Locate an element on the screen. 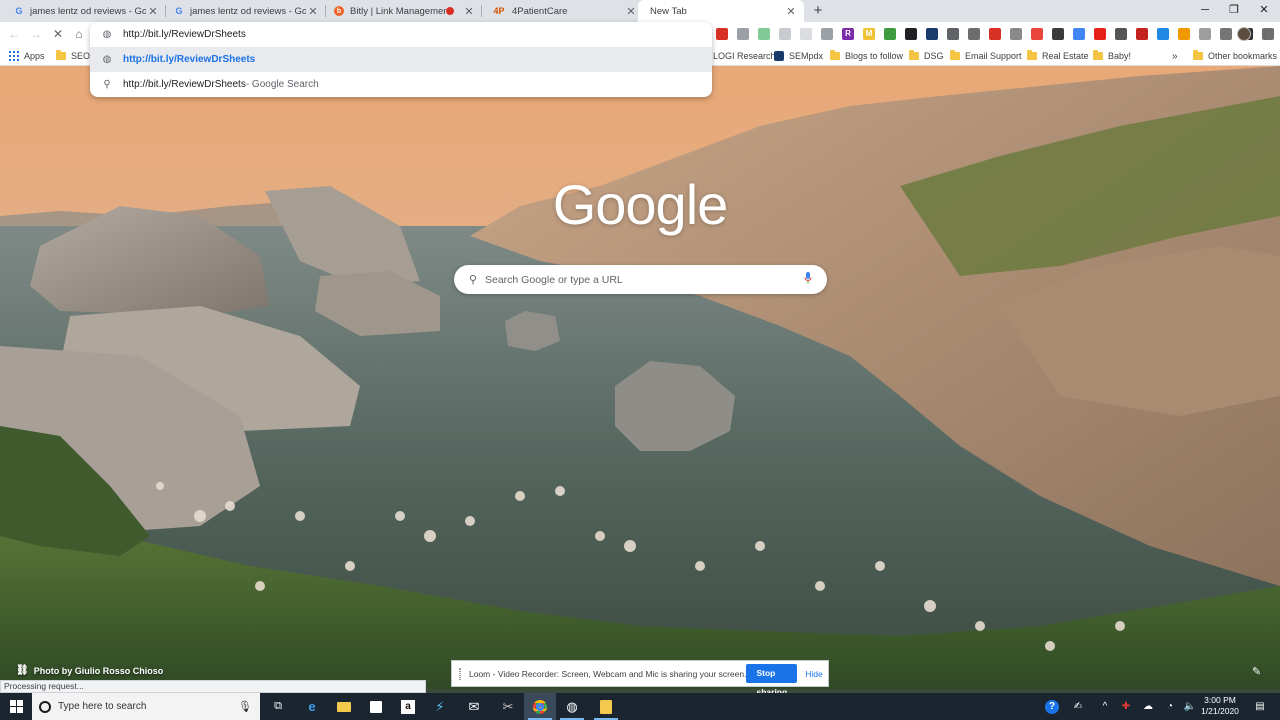 Image resolution: width=1280 pixels, height=720 pixels. ntp-search-input is located at coordinates (643, 279).